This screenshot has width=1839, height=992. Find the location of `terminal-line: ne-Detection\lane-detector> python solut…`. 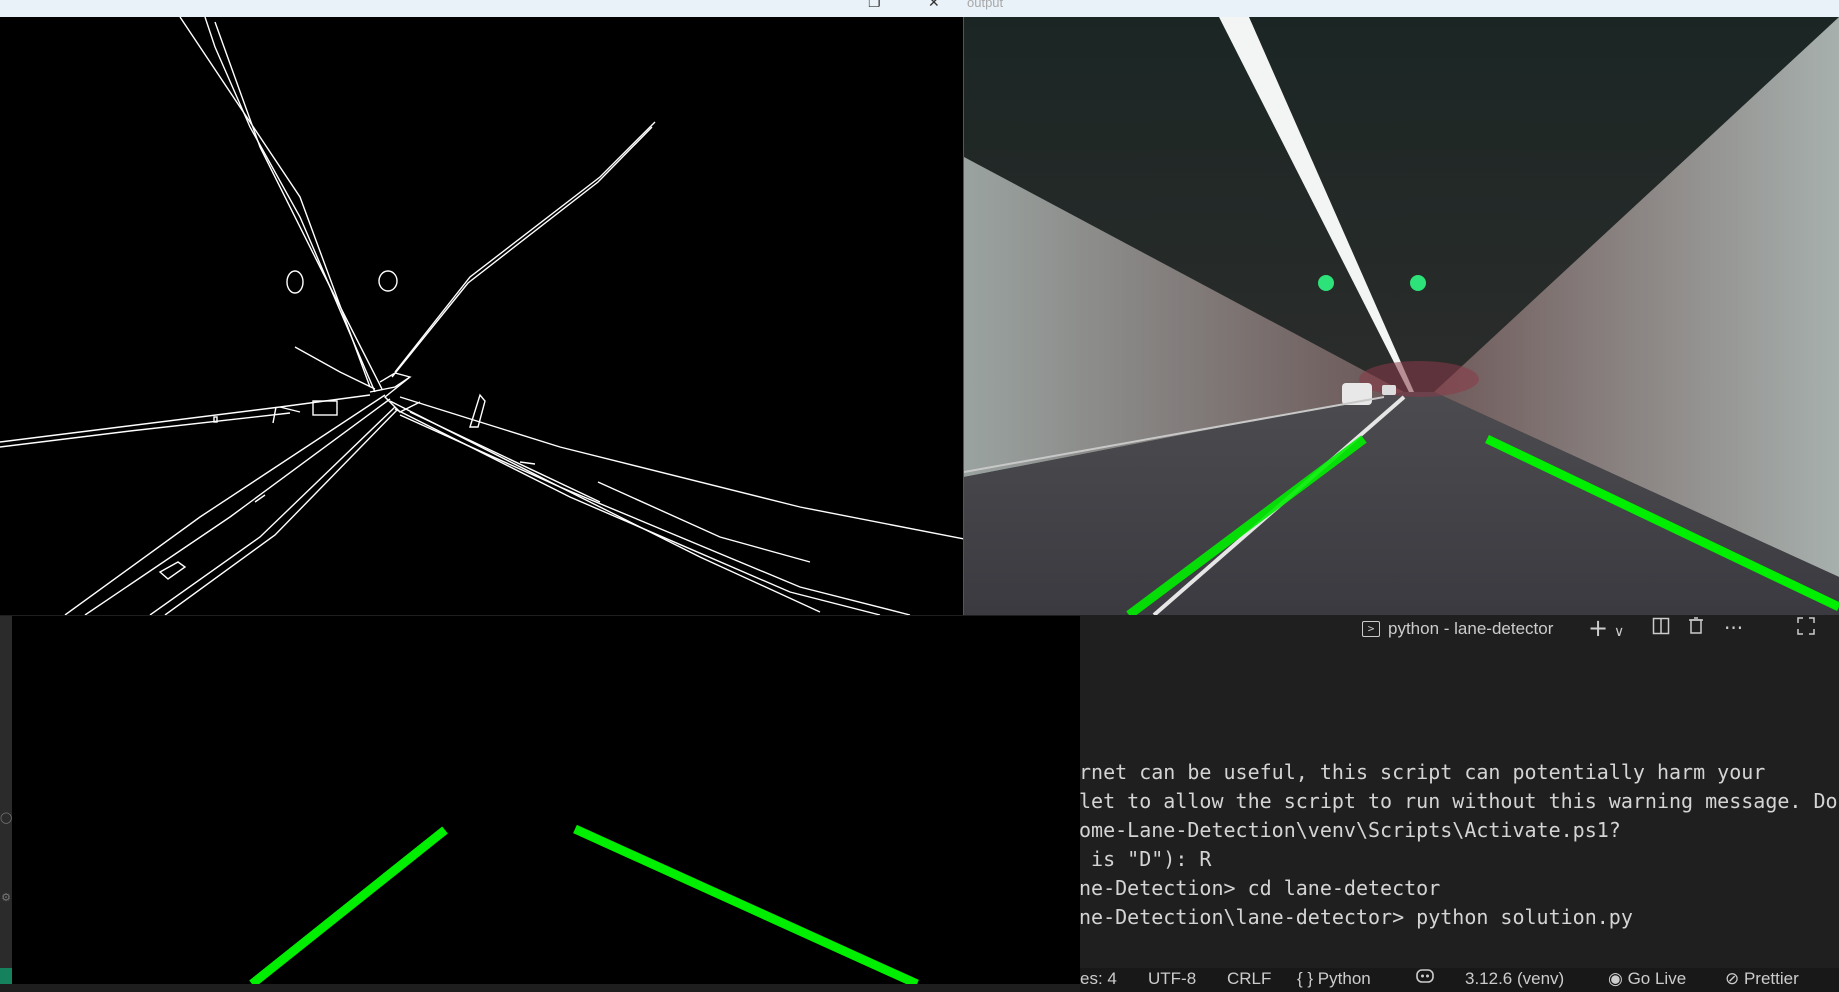

terminal-line: ne-Detection\lane-detector> python solut… is located at coordinates (1356, 917).